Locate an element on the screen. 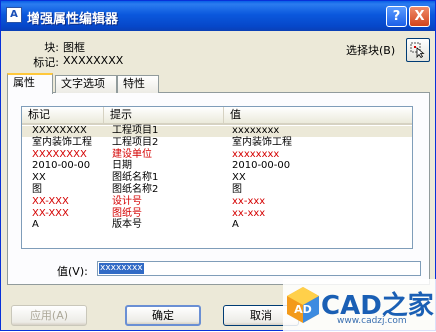 The image size is (436, 332). table-row: A 版本号 A is located at coordinates (217, 225).